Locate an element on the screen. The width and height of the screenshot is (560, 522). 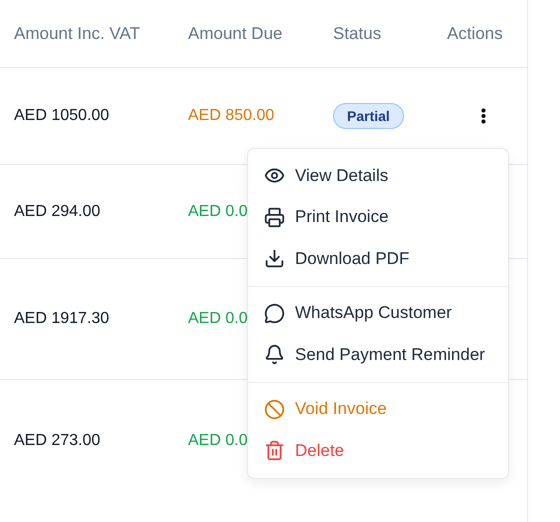
trash-icon is located at coordinates (274, 451).